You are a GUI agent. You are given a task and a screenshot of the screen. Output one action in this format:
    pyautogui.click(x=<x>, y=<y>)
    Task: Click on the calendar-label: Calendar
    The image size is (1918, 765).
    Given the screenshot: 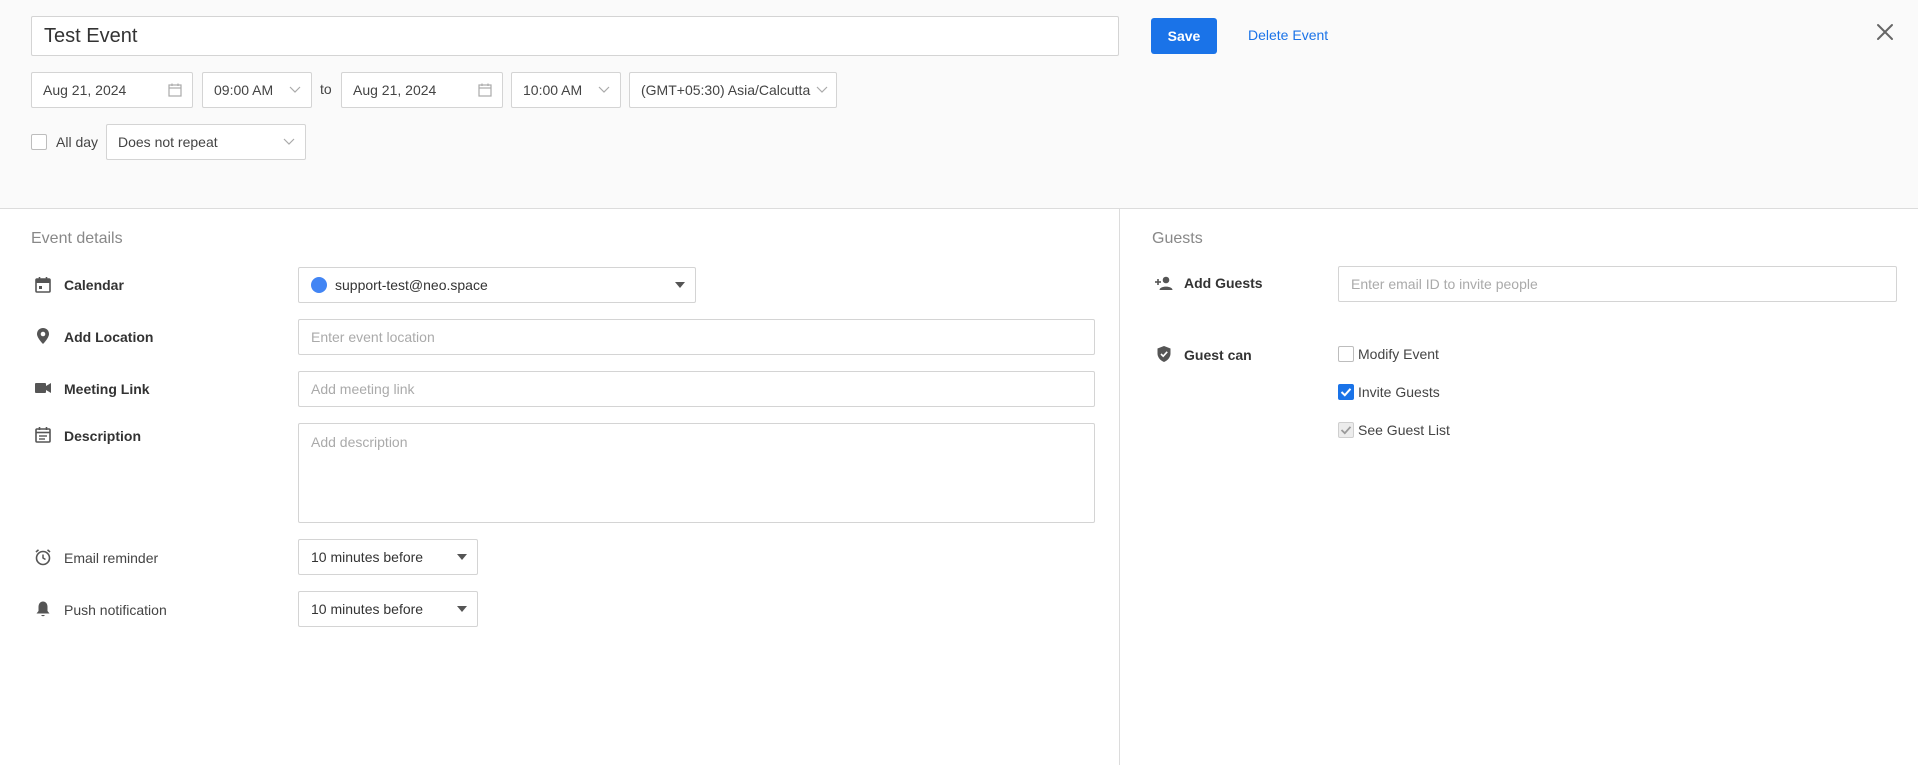 What is the action you would take?
    pyautogui.click(x=94, y=285)
    